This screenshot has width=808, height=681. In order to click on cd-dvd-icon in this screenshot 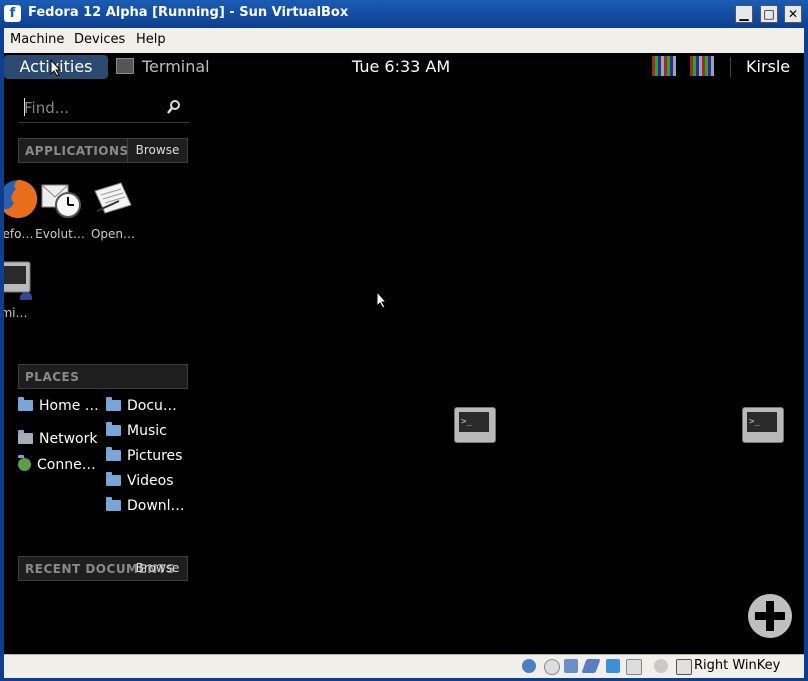, I will do `click(552, 667)`.